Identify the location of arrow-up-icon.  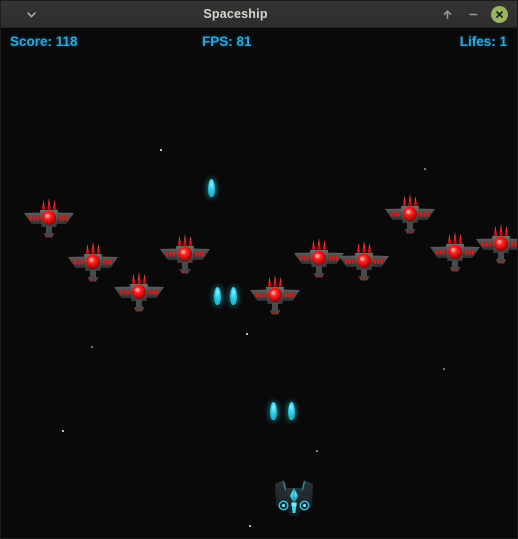
(447, 14).